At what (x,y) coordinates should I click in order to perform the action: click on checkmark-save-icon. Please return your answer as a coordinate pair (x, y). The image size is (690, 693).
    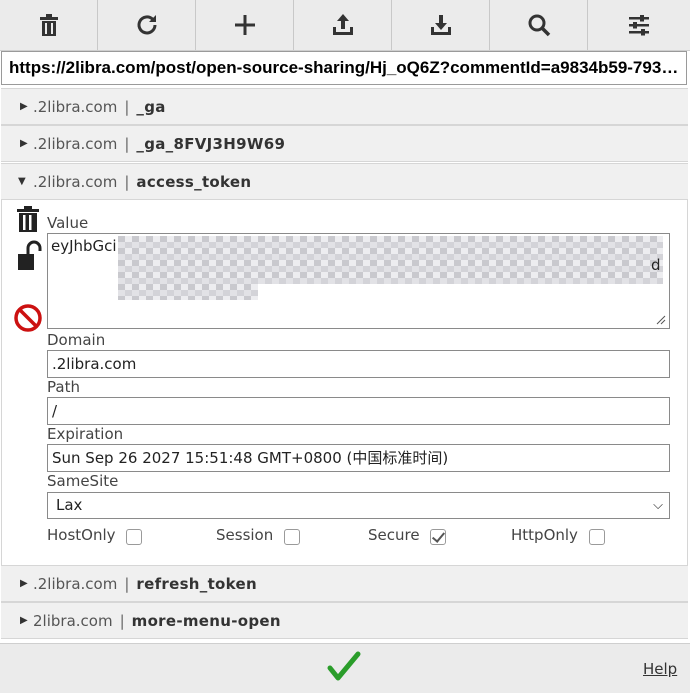
    Looking at the image, I should click on (344, 667).